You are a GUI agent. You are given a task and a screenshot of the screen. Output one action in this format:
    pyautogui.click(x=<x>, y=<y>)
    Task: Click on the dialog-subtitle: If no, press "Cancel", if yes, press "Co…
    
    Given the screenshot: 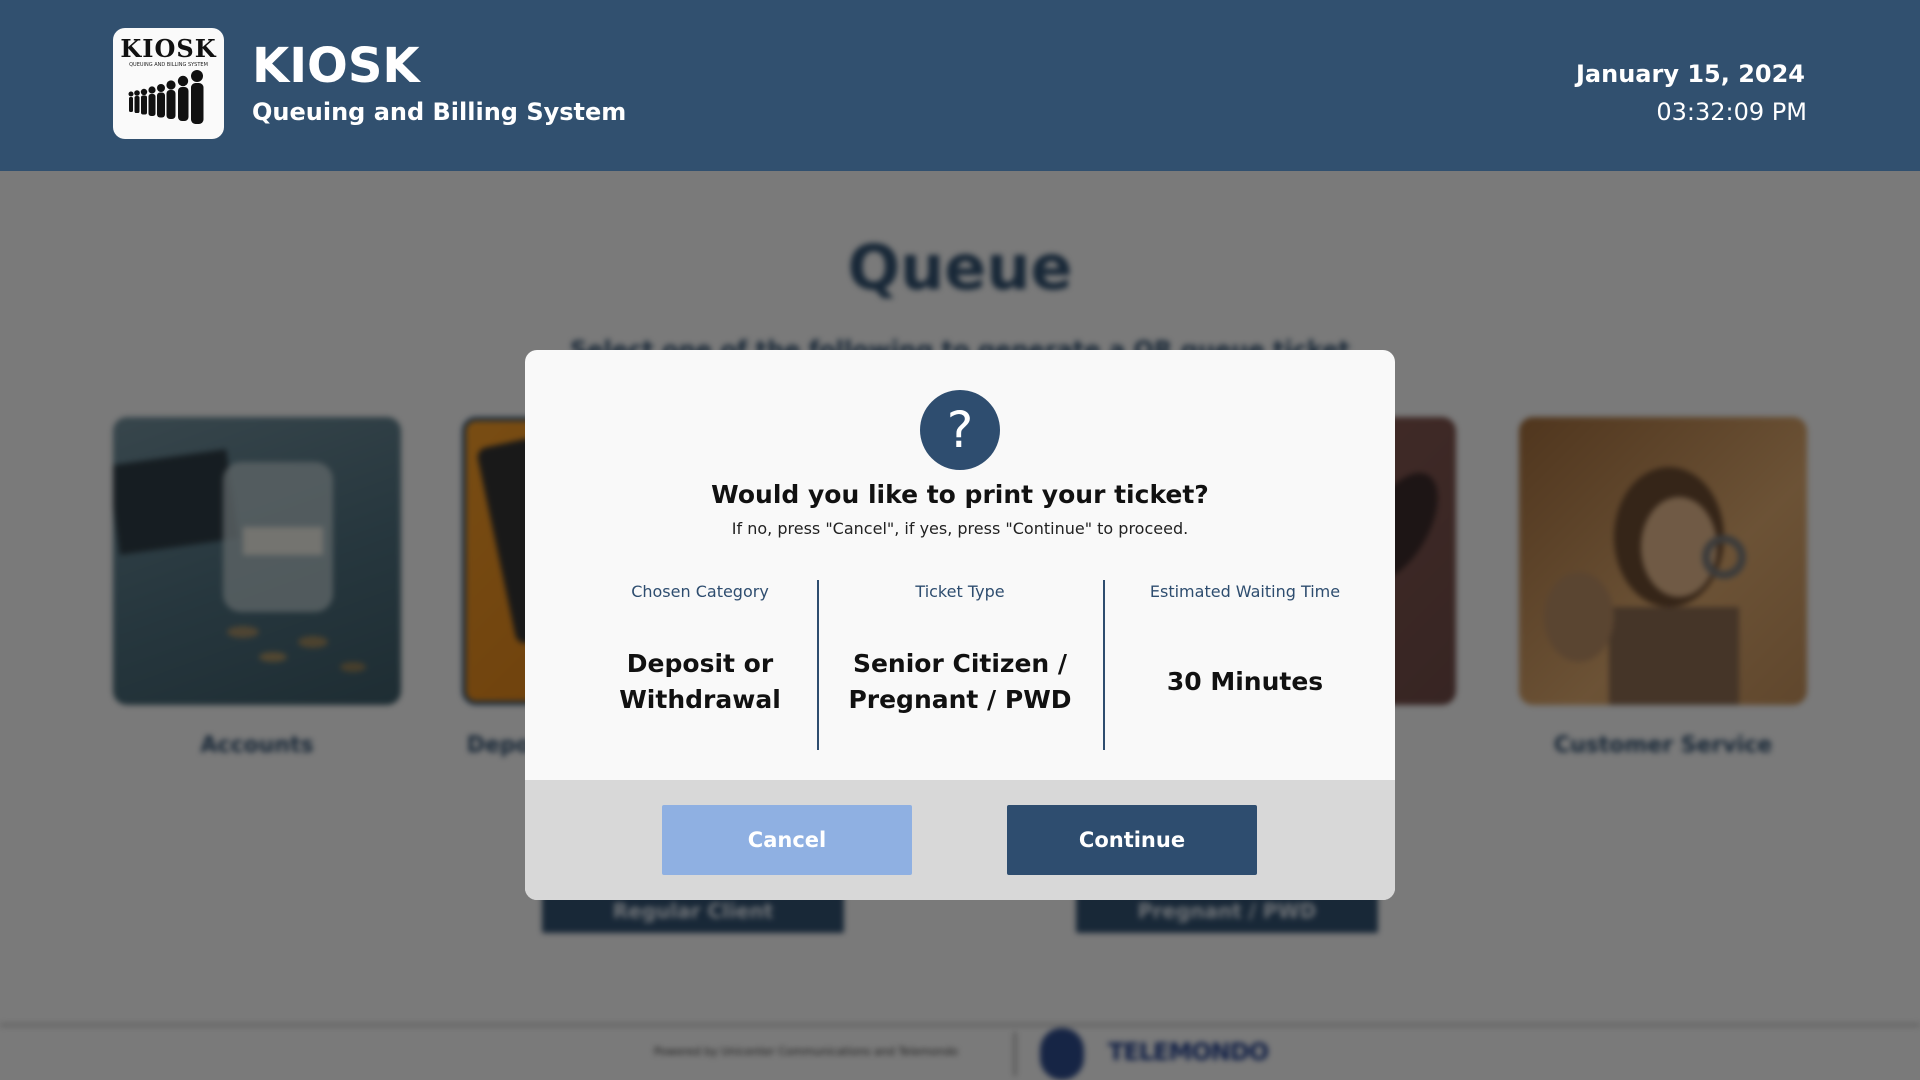 What is the action you would take?
    pyautogui.click(x=960, y=528)
    